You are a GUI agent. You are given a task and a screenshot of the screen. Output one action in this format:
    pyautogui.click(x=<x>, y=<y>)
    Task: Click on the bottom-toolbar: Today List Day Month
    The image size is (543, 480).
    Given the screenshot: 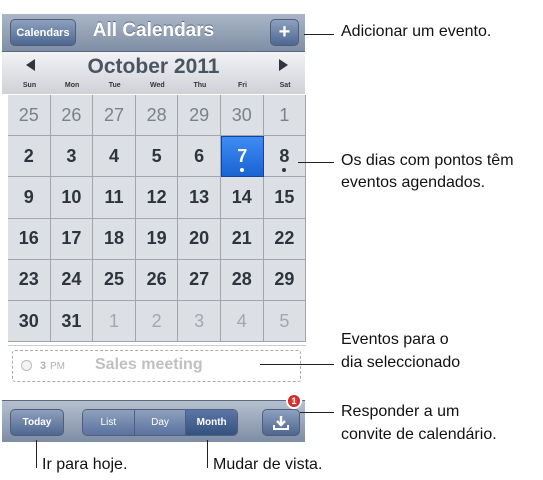 What is the action you would take?
    pyautogui.click(x=153, y=421)
    